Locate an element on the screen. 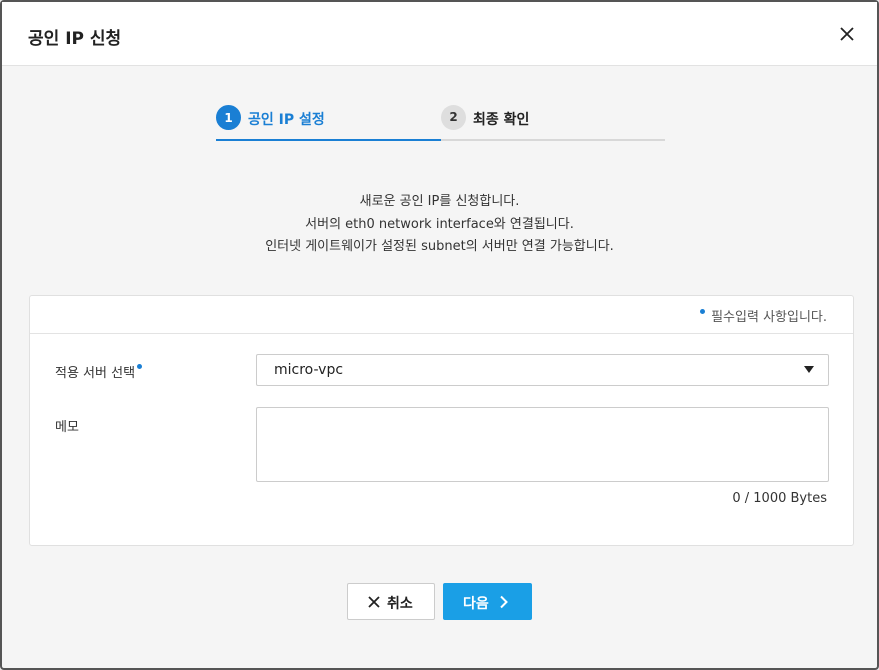  server-select-label: 적용 서버 선택 is located at coordinates (99, 371).